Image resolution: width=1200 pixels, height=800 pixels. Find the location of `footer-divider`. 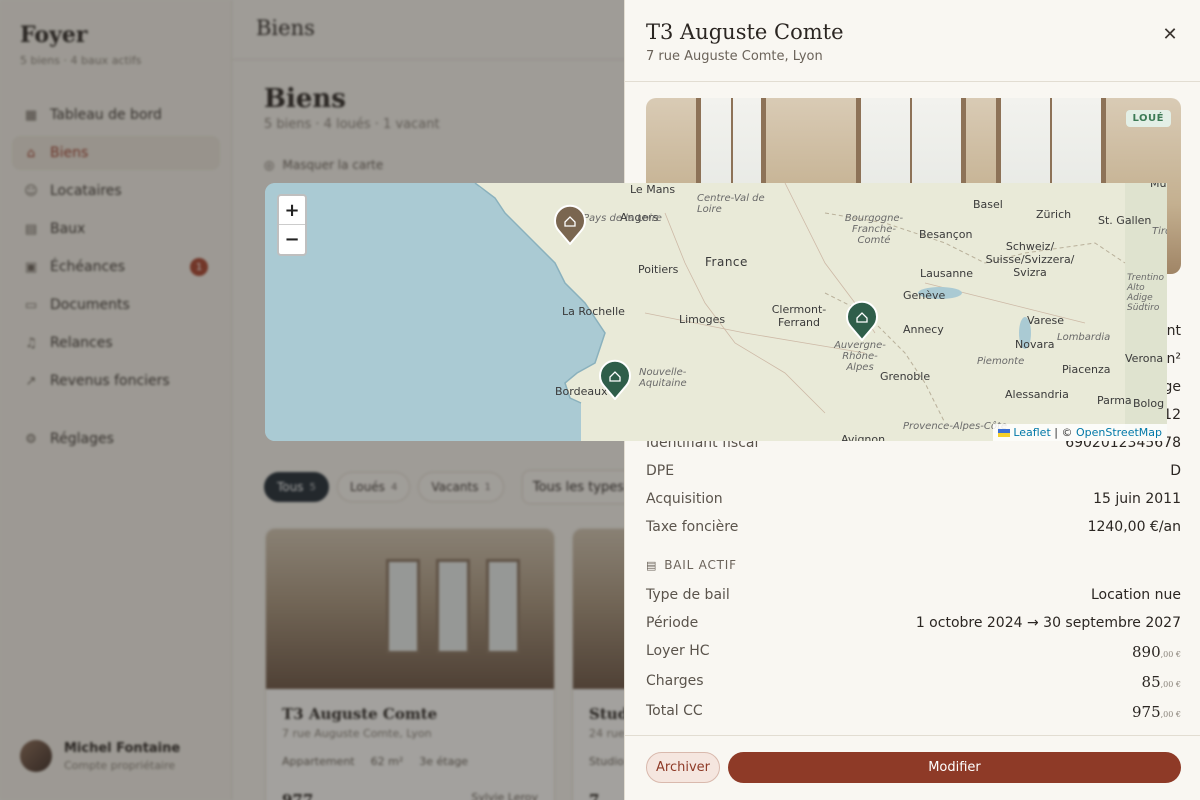

footer-divider is located at coordinates (912, 735).